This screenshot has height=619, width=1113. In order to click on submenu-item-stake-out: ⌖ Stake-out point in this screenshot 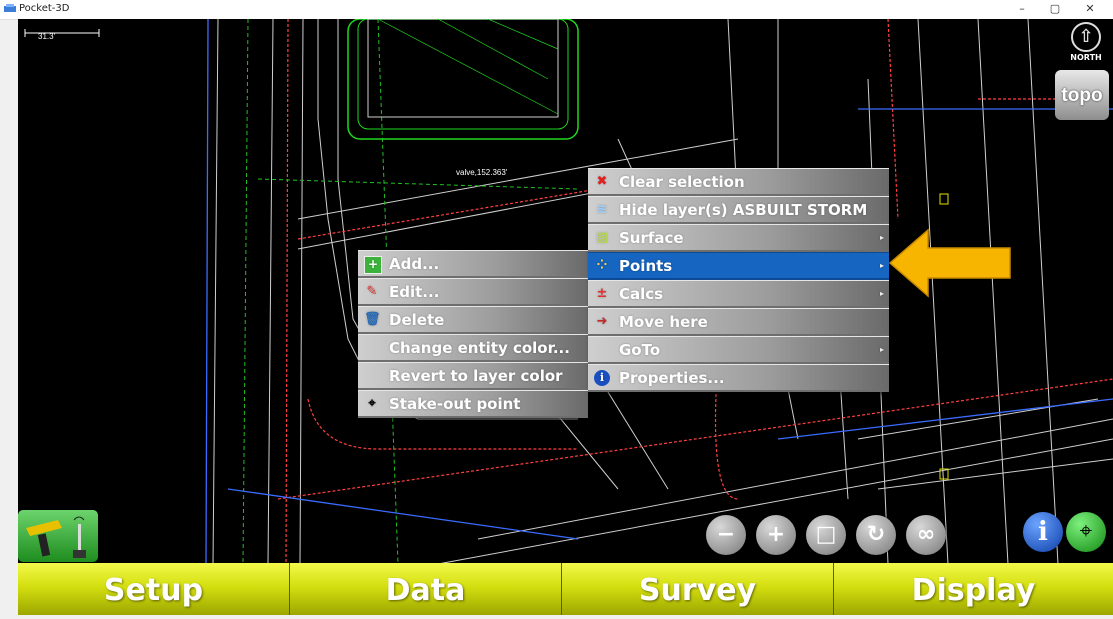, I will do `click(473, 404)`.